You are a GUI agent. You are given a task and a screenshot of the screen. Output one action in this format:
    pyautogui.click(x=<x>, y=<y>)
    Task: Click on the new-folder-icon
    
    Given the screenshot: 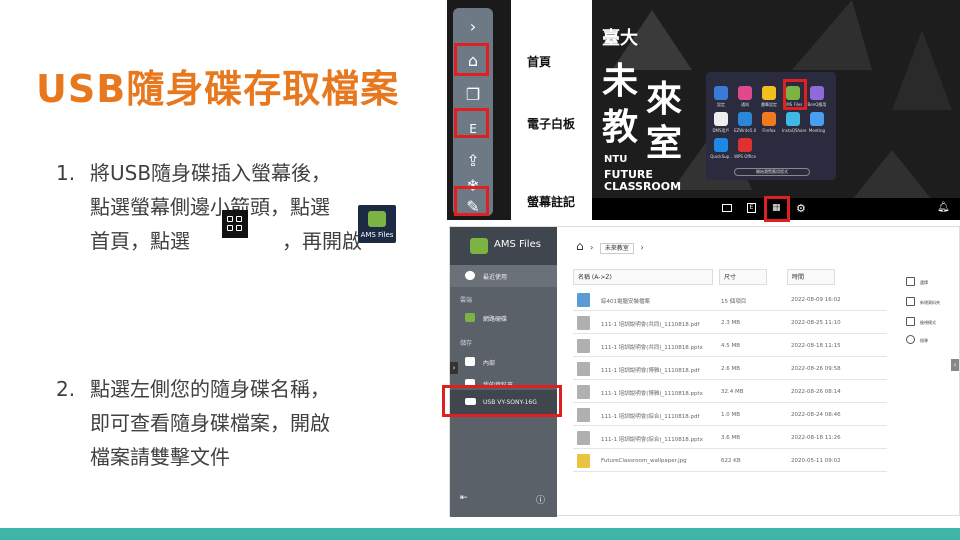 What is the action you would take?
    pyautogui.click(x=910, y=301)
    